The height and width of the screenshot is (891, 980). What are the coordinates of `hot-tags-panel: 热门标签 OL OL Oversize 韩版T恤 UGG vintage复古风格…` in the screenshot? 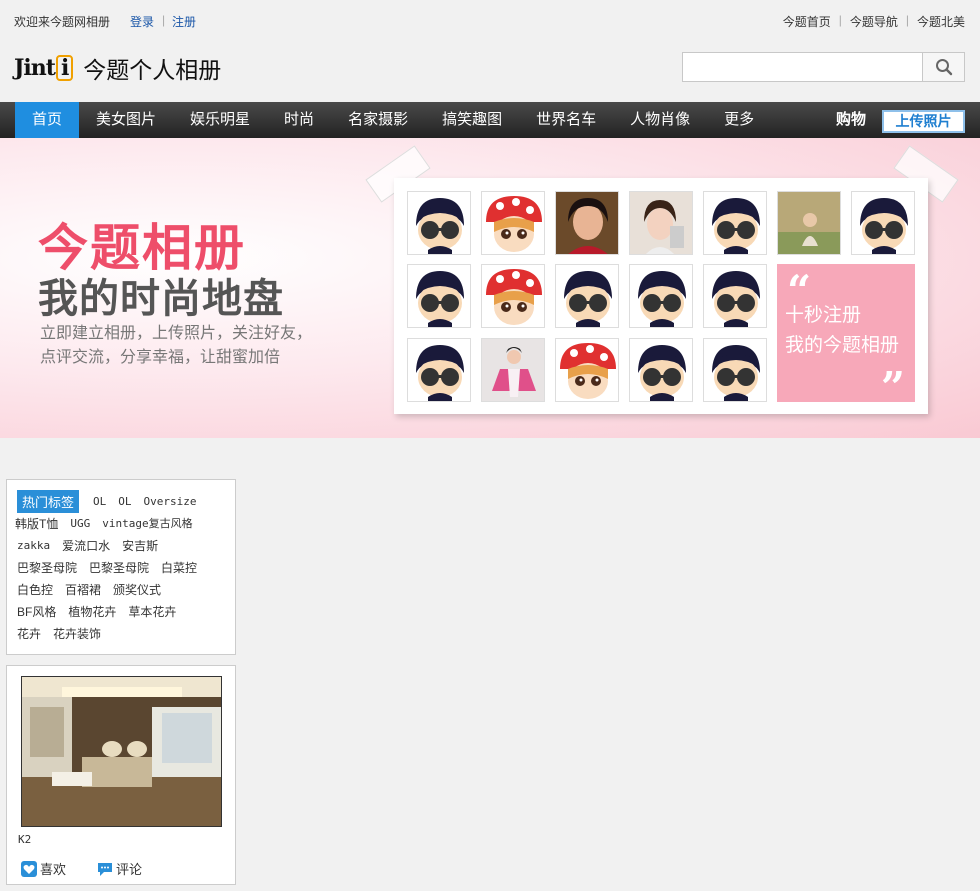 It's located at (121, 567).